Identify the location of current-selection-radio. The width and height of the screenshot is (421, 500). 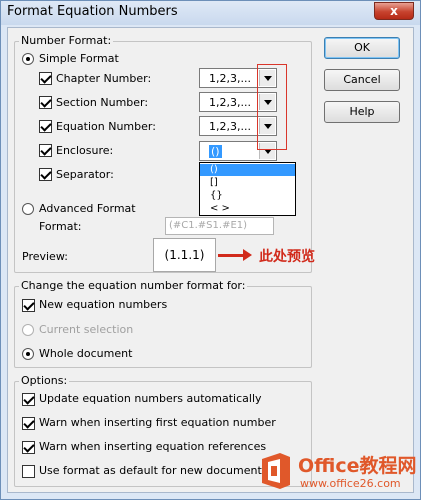
(28, 330).